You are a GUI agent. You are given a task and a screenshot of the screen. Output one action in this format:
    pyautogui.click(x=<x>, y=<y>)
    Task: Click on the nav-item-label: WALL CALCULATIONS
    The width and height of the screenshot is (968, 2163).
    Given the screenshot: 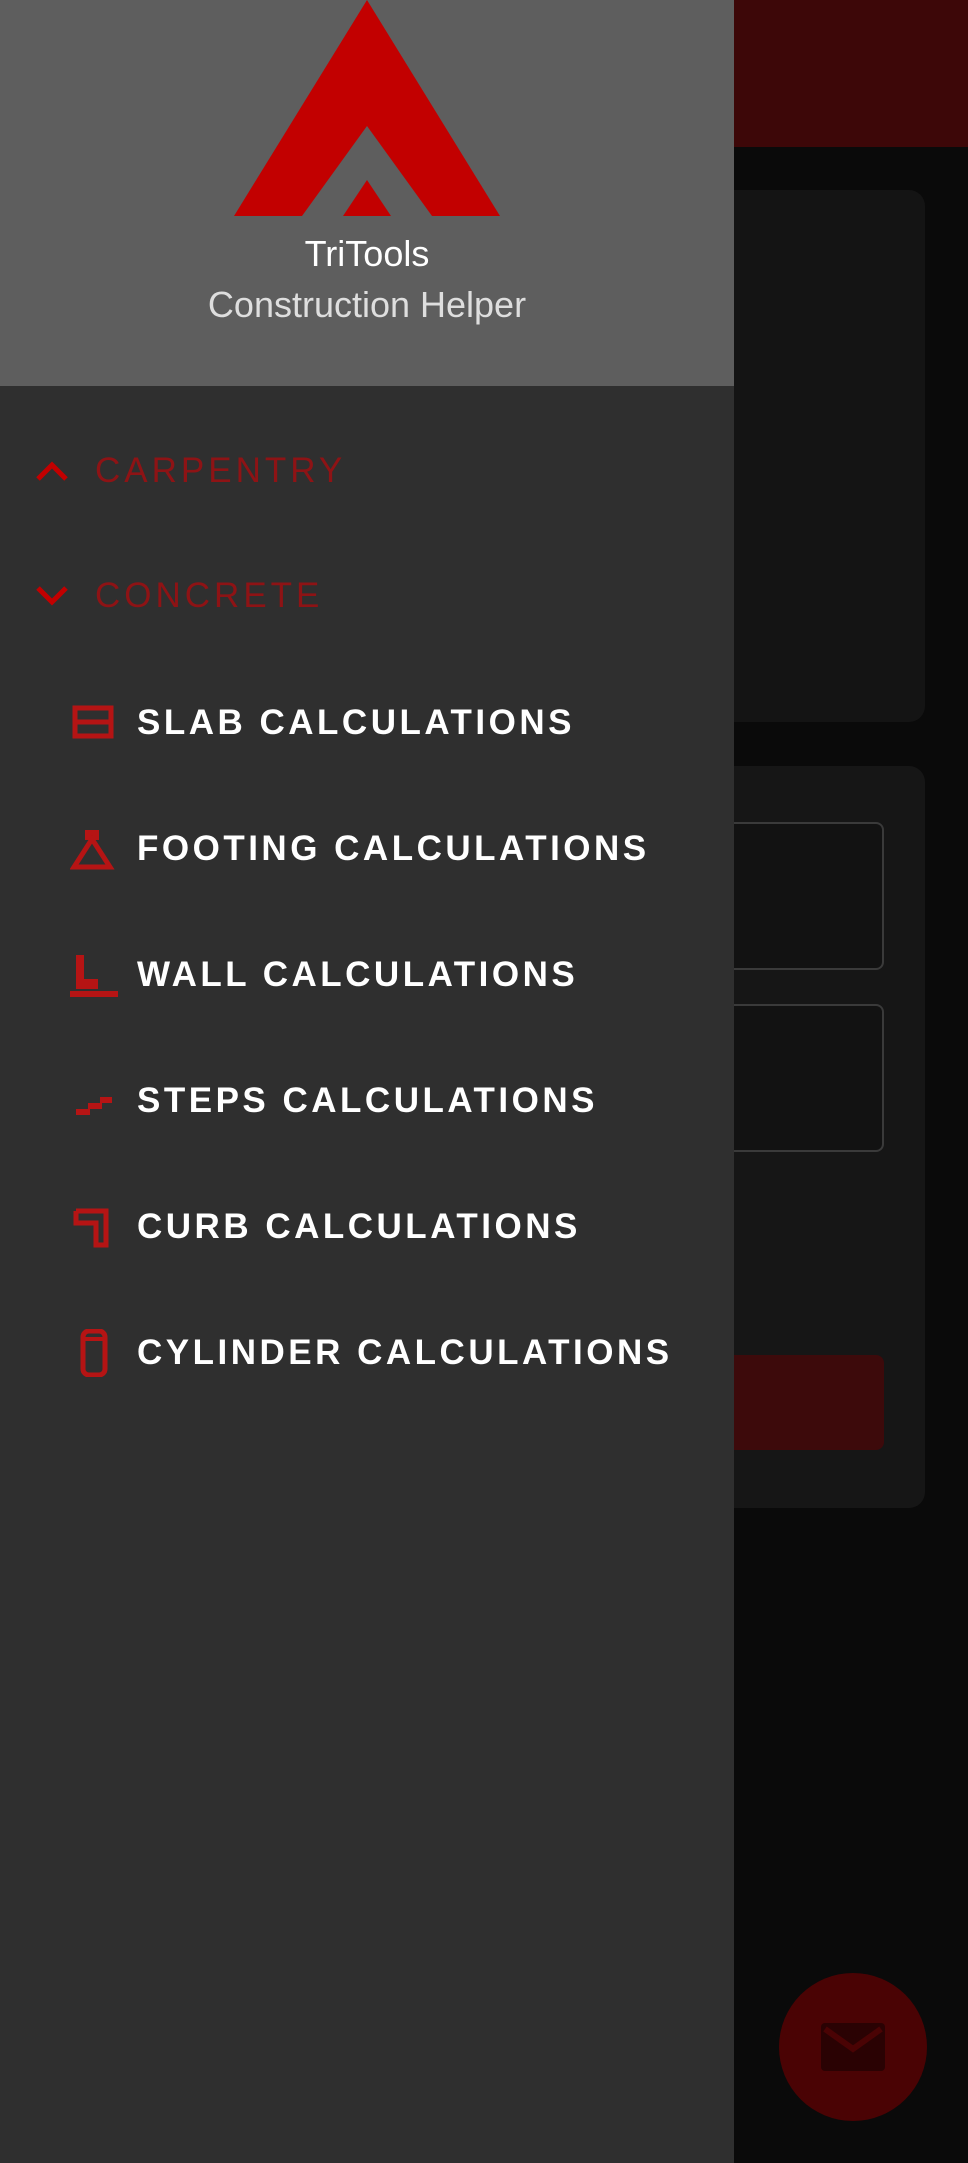 What is the action you would take?
    pyautogui.click(x=358, y=974)
    